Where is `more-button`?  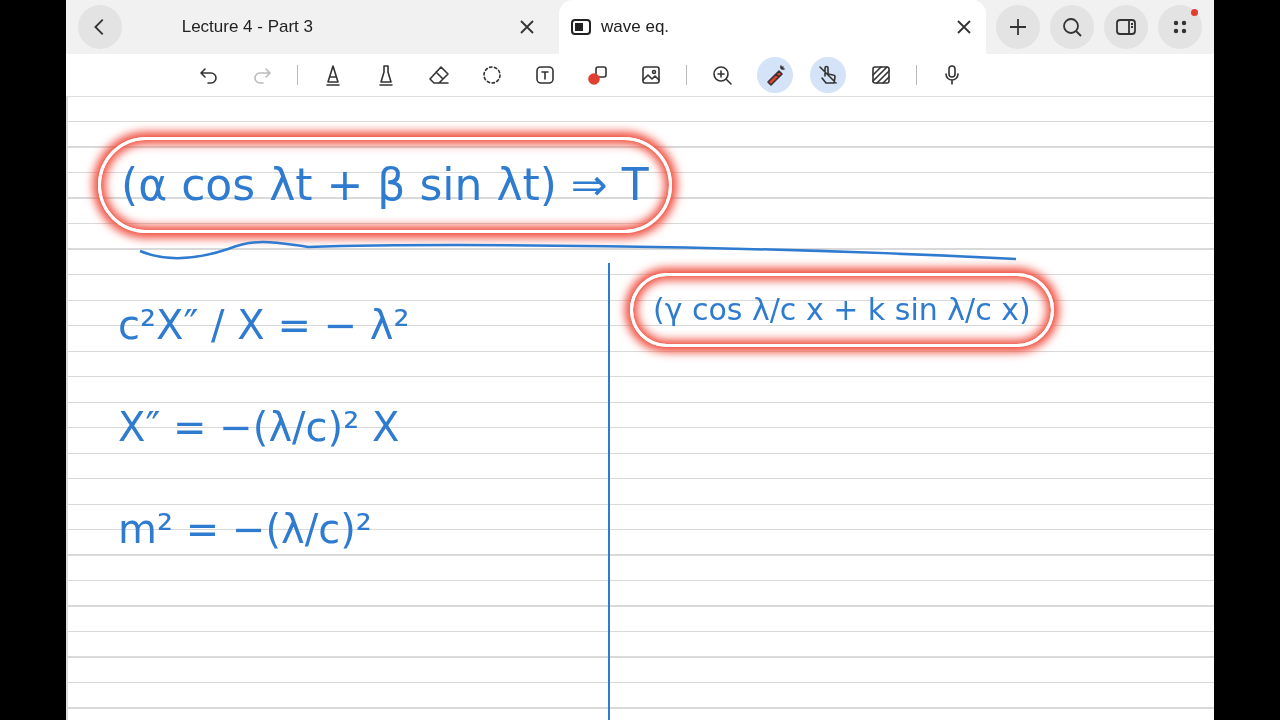 more-button is located at coordinates (1180, 27).